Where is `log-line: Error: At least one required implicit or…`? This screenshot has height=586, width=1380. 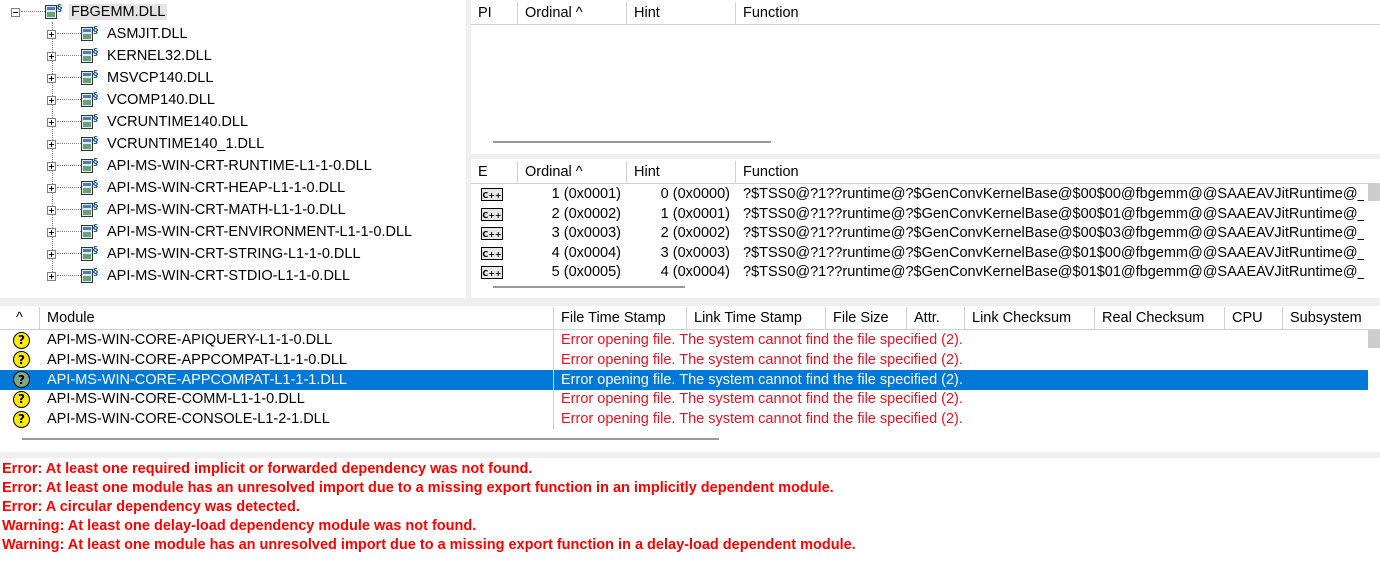
log-line: Error: At least one required implicit or… is located at coordinates (267, 469).